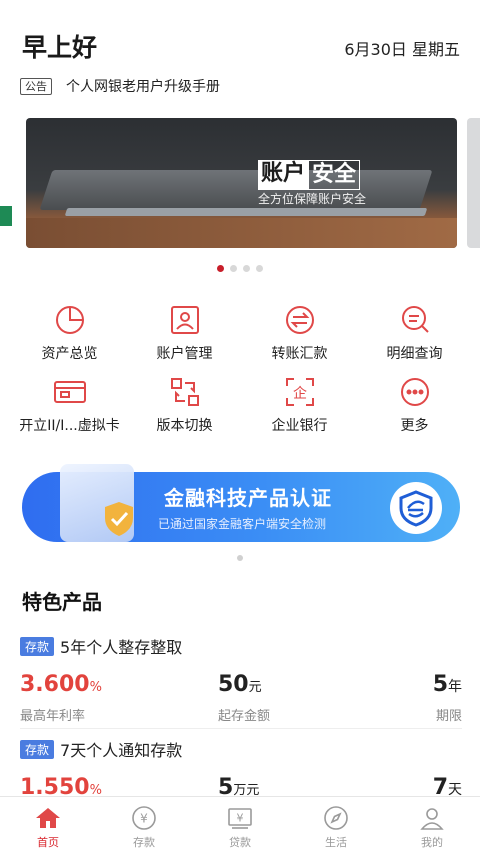  I want to click on promo-pagination-dot, so click(240, 558).